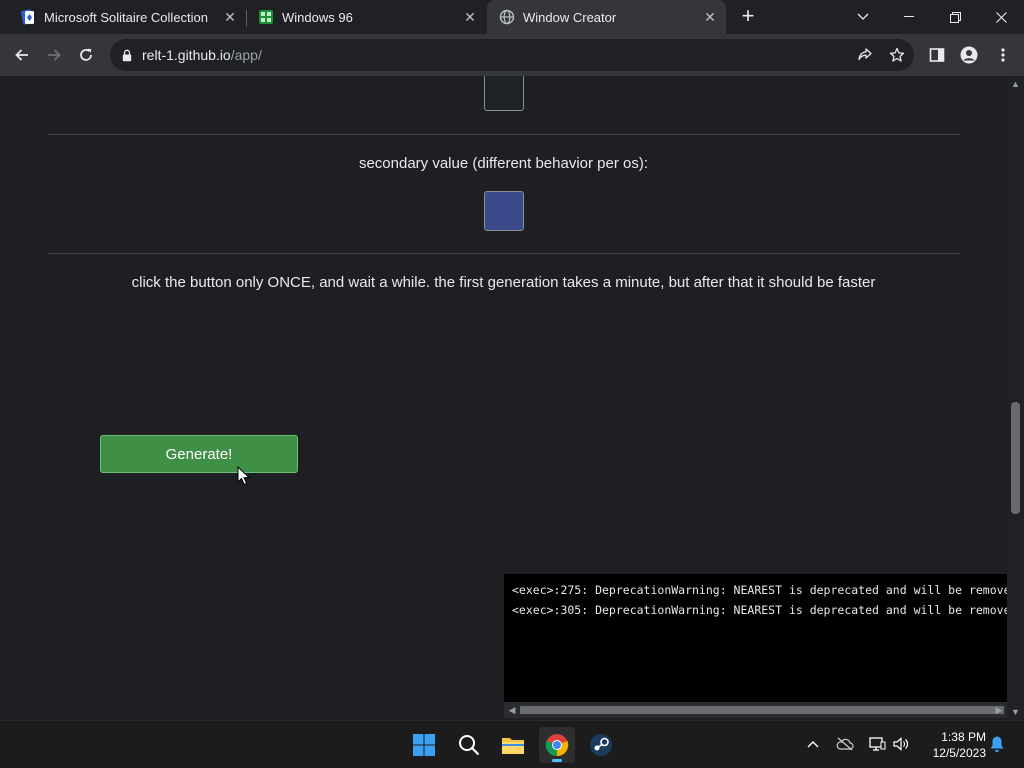 This screenshot has width=1024, height=768. I want to click on reload-button, so click(86, 55).